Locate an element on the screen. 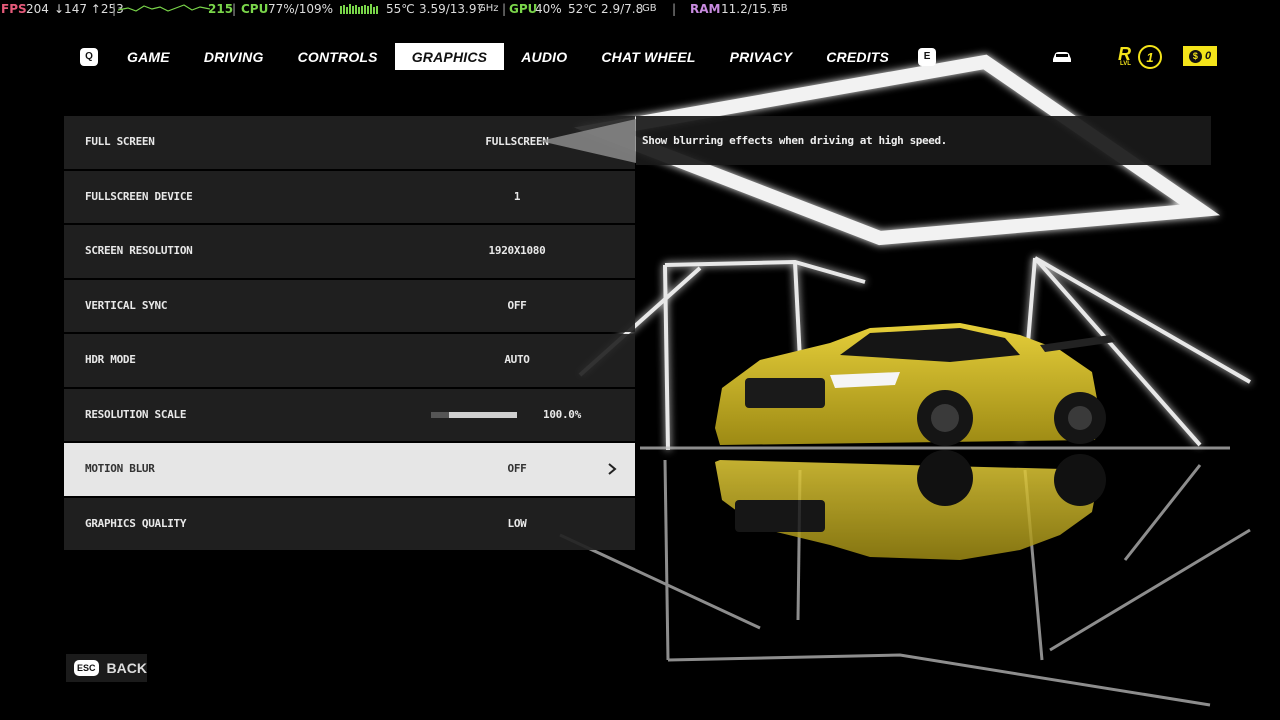  tab-controls: CONTROLS is located at coordinates (338, 56).